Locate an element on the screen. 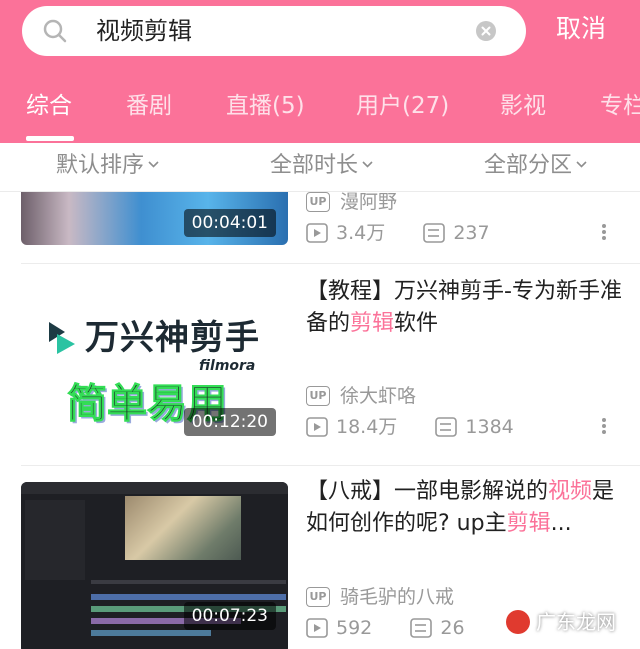 The height and width of the screenshot is (649, 640). video-thumbnail: 00:04:01 is located at coordinates (154, 218).